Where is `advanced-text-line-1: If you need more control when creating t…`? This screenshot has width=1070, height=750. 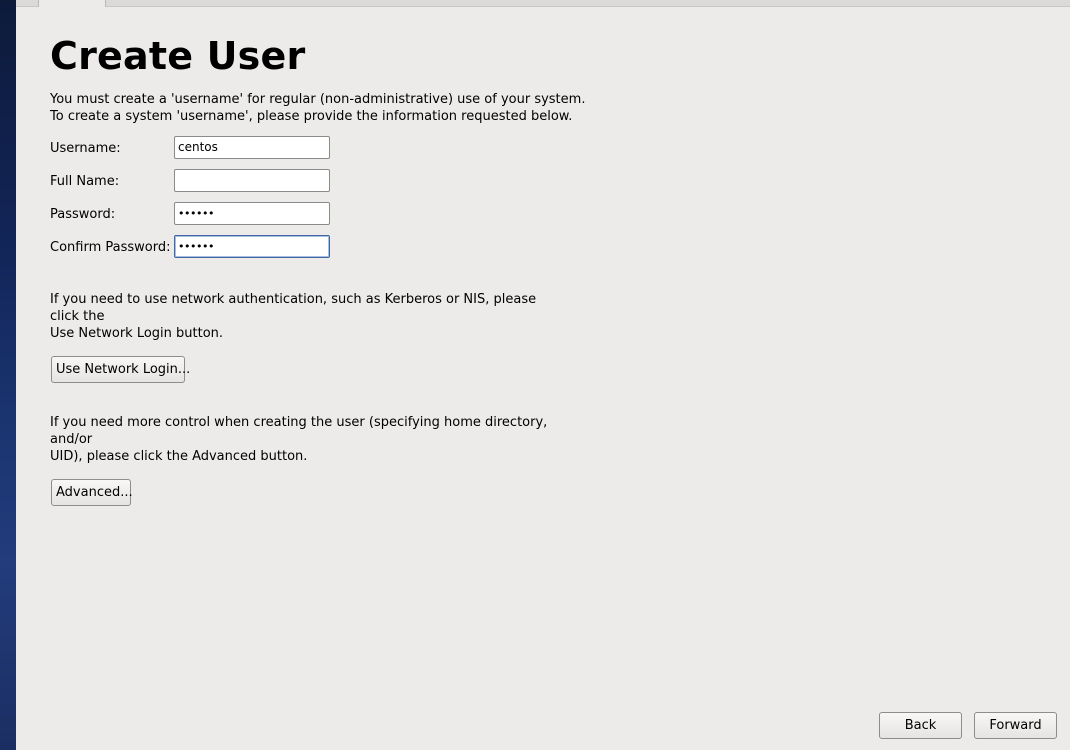
advanced-text-line-1: If you need more control when creating t… is located at coordinates (299, 431).